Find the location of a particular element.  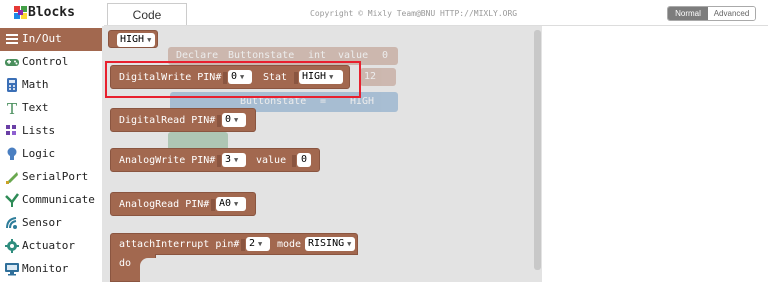

communicate-icon is located at coordinates (12, 200).